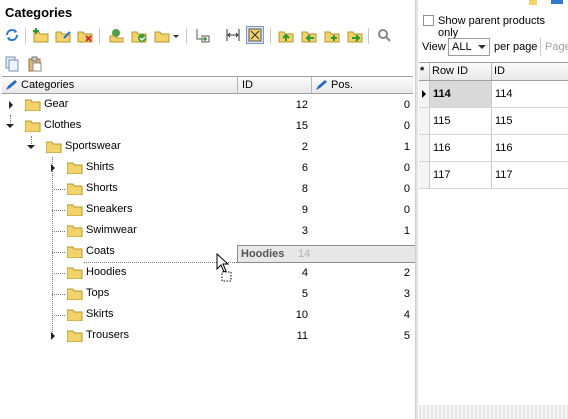  Describe the element at coordinates (461, 71) in the screenshot. I see `column-header-row-id: Row ID` at that location.